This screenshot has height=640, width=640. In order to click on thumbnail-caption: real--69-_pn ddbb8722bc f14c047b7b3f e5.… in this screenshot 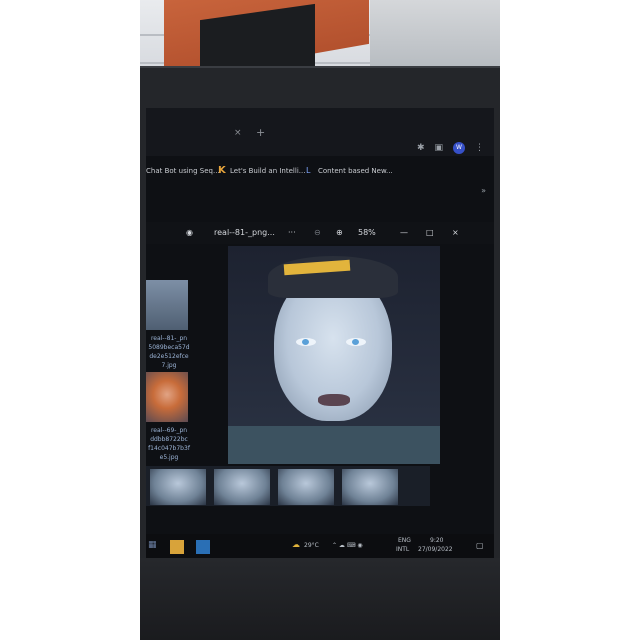, I will do `click(169, 444)`.